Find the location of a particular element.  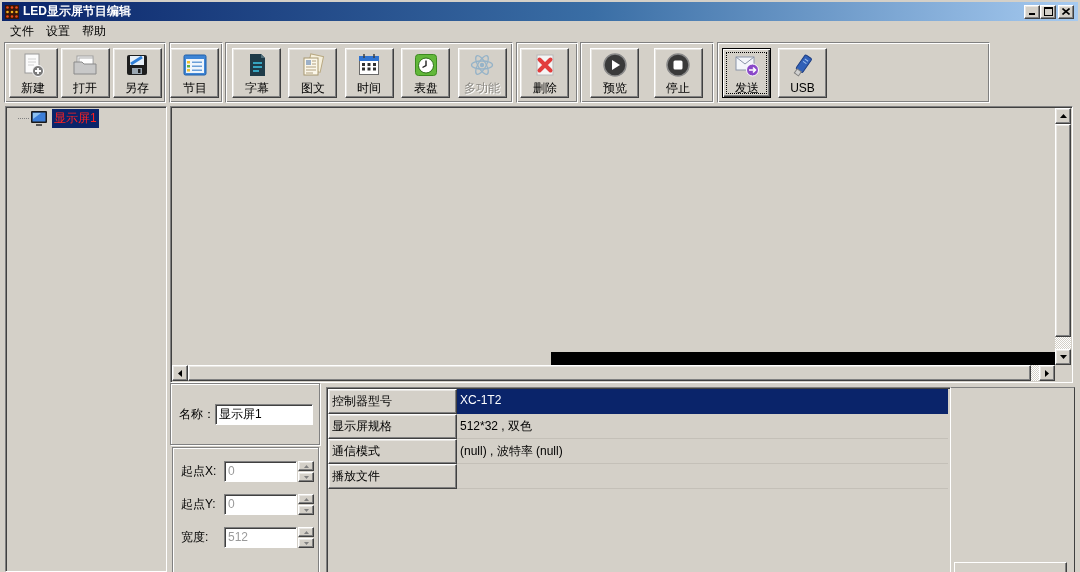

play-icon is located at coordinates (614, 65).